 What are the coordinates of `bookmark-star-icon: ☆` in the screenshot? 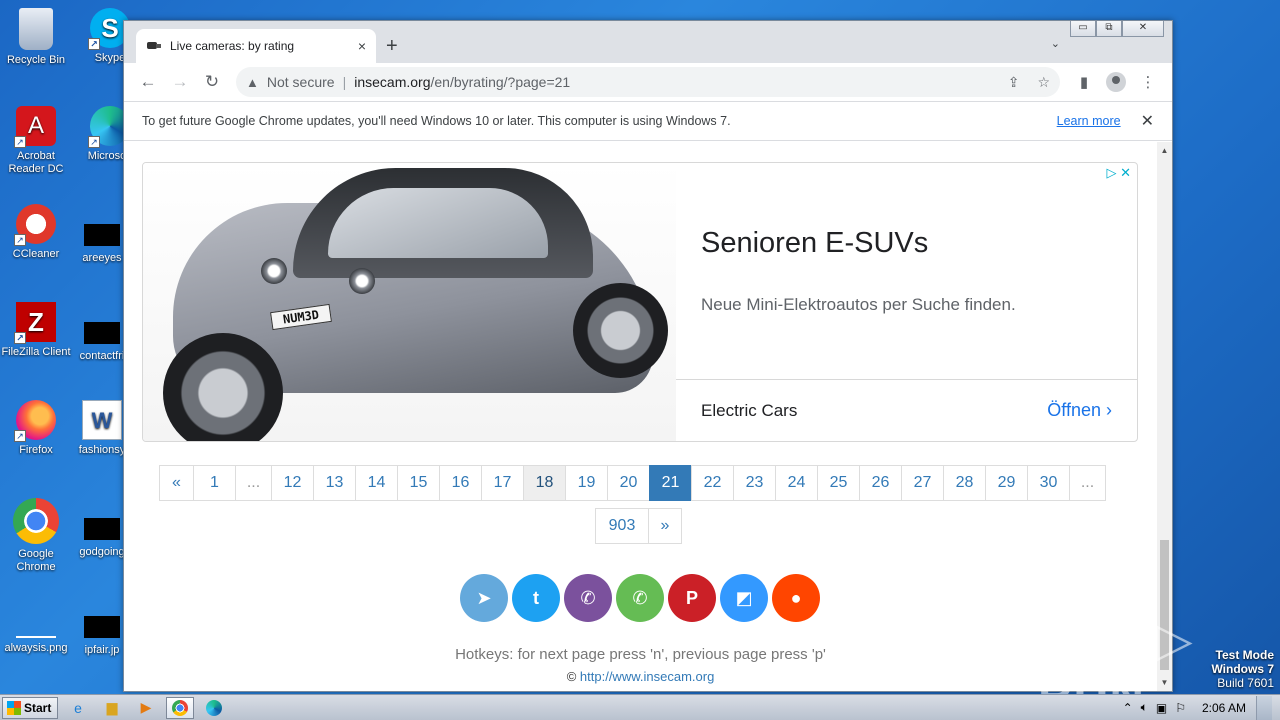 It's located at (1043, 82).